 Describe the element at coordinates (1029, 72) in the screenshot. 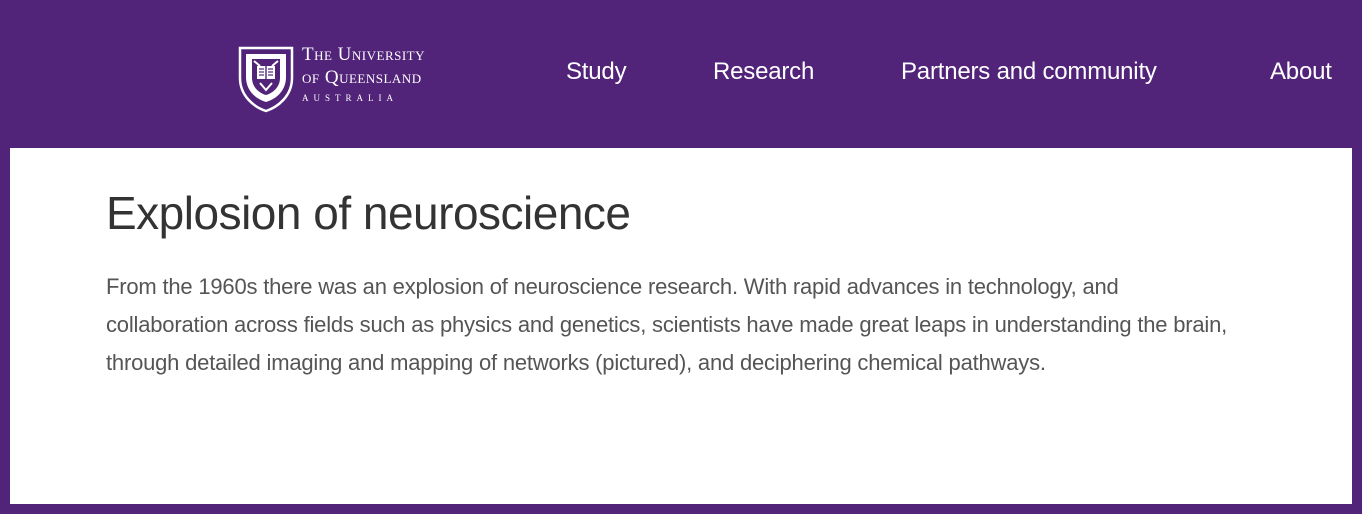

I see `nav-item-partners-and-community: Partners and community` at that location.